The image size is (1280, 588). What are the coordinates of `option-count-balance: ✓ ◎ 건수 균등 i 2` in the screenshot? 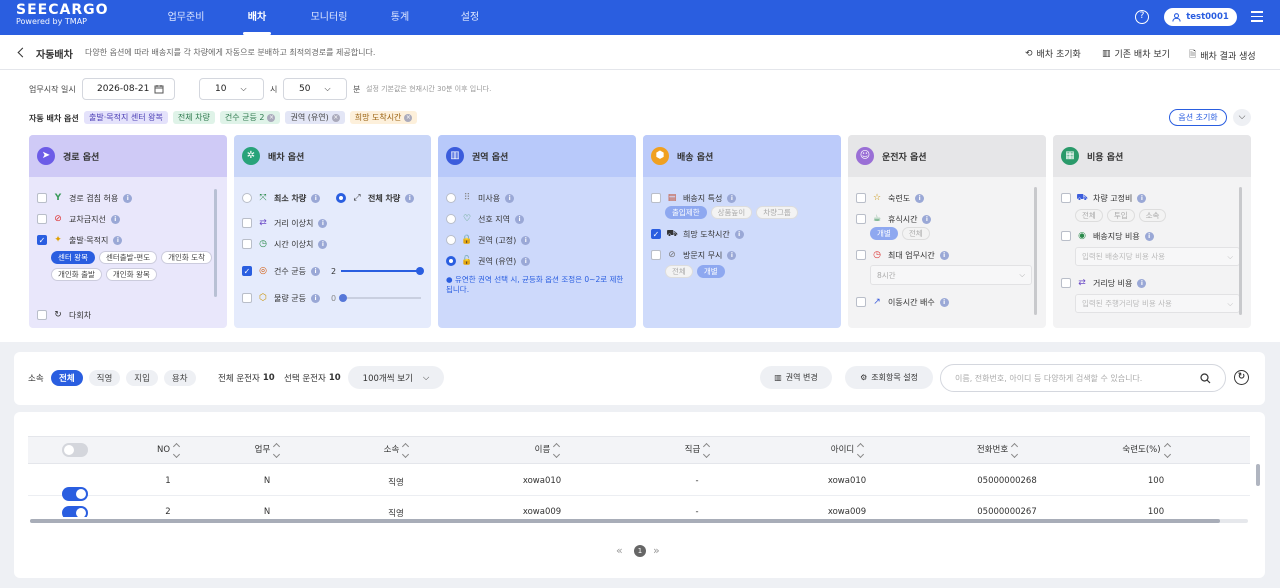 It's located at (333, 271).